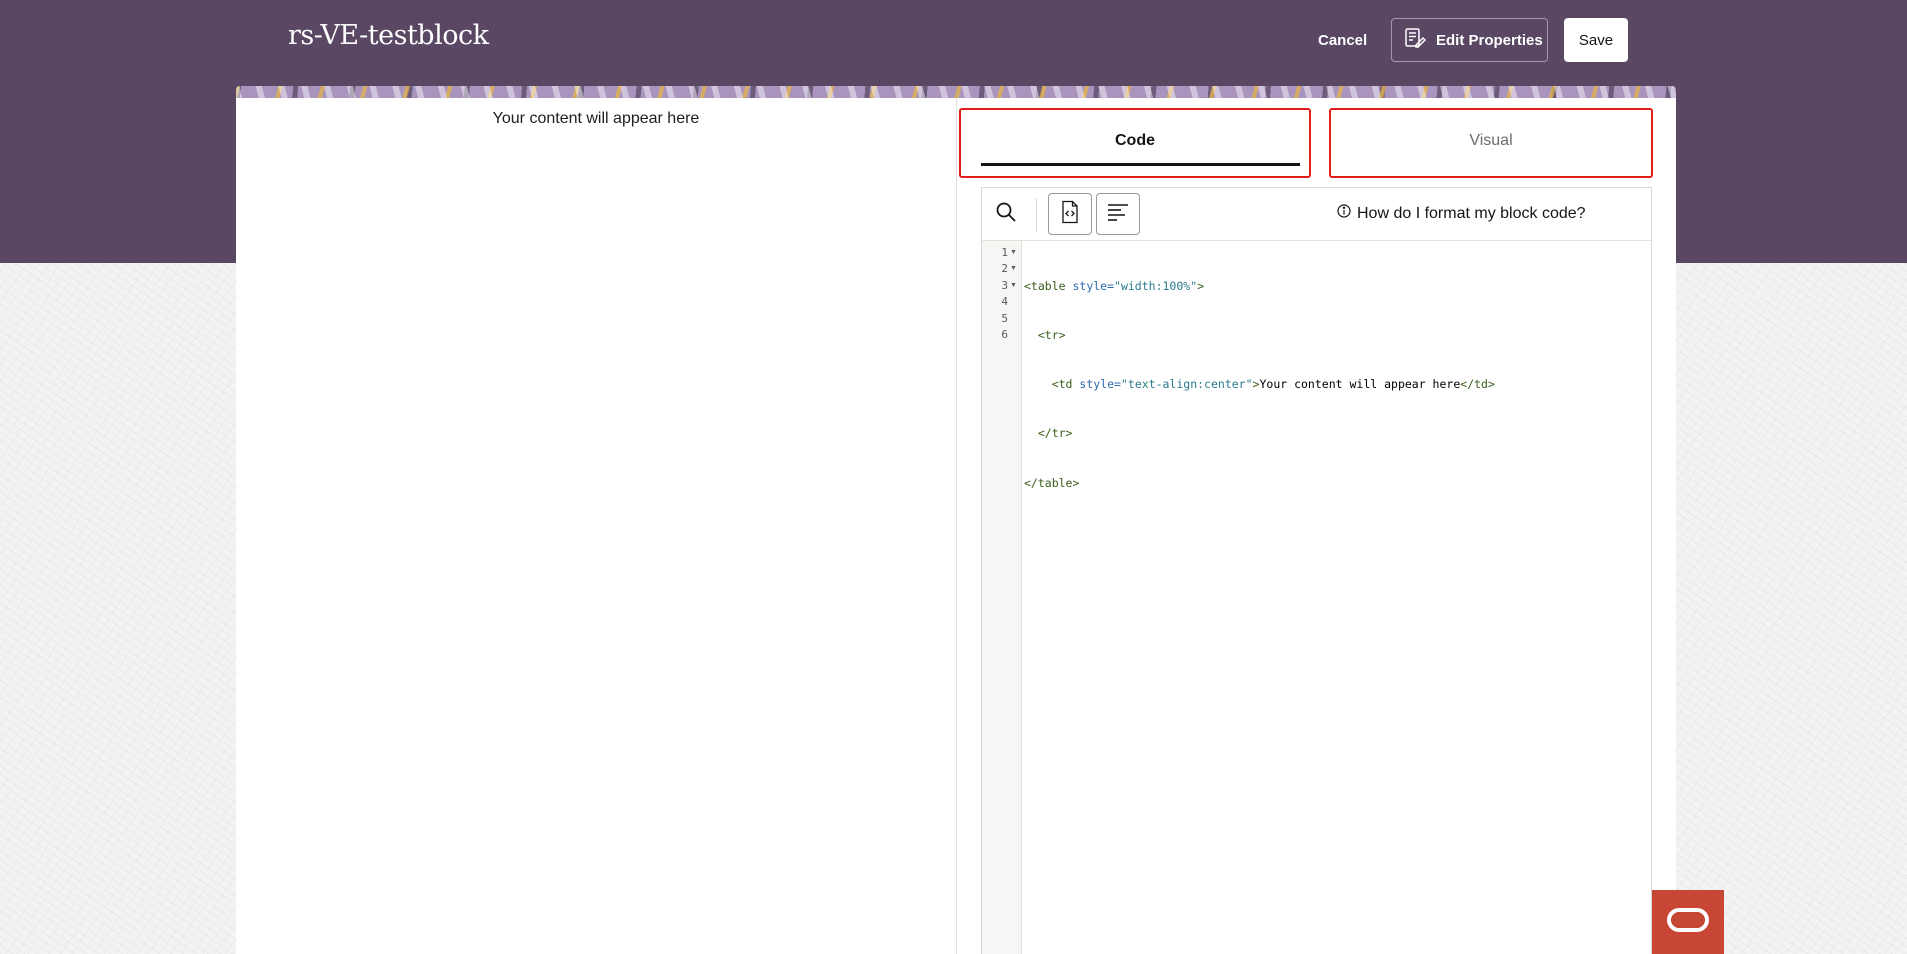 Image resolution: width=1907 pixels, height=954 pixels. I want to click on line-number: 4, so click(1004, 302).